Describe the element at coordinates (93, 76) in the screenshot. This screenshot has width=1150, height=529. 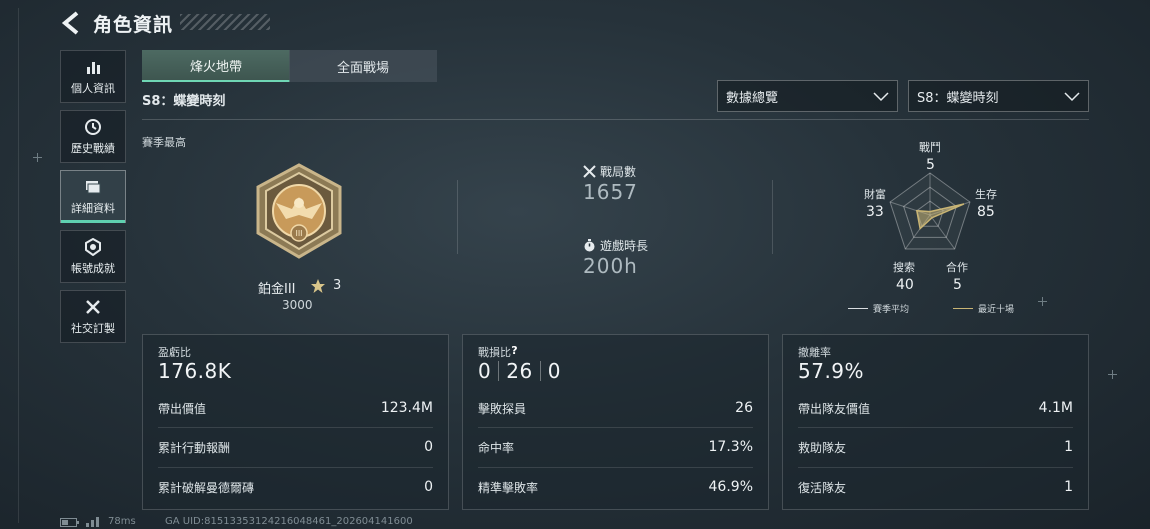
I see `sidebar-item-personal-info: 個人資訊` at that location.